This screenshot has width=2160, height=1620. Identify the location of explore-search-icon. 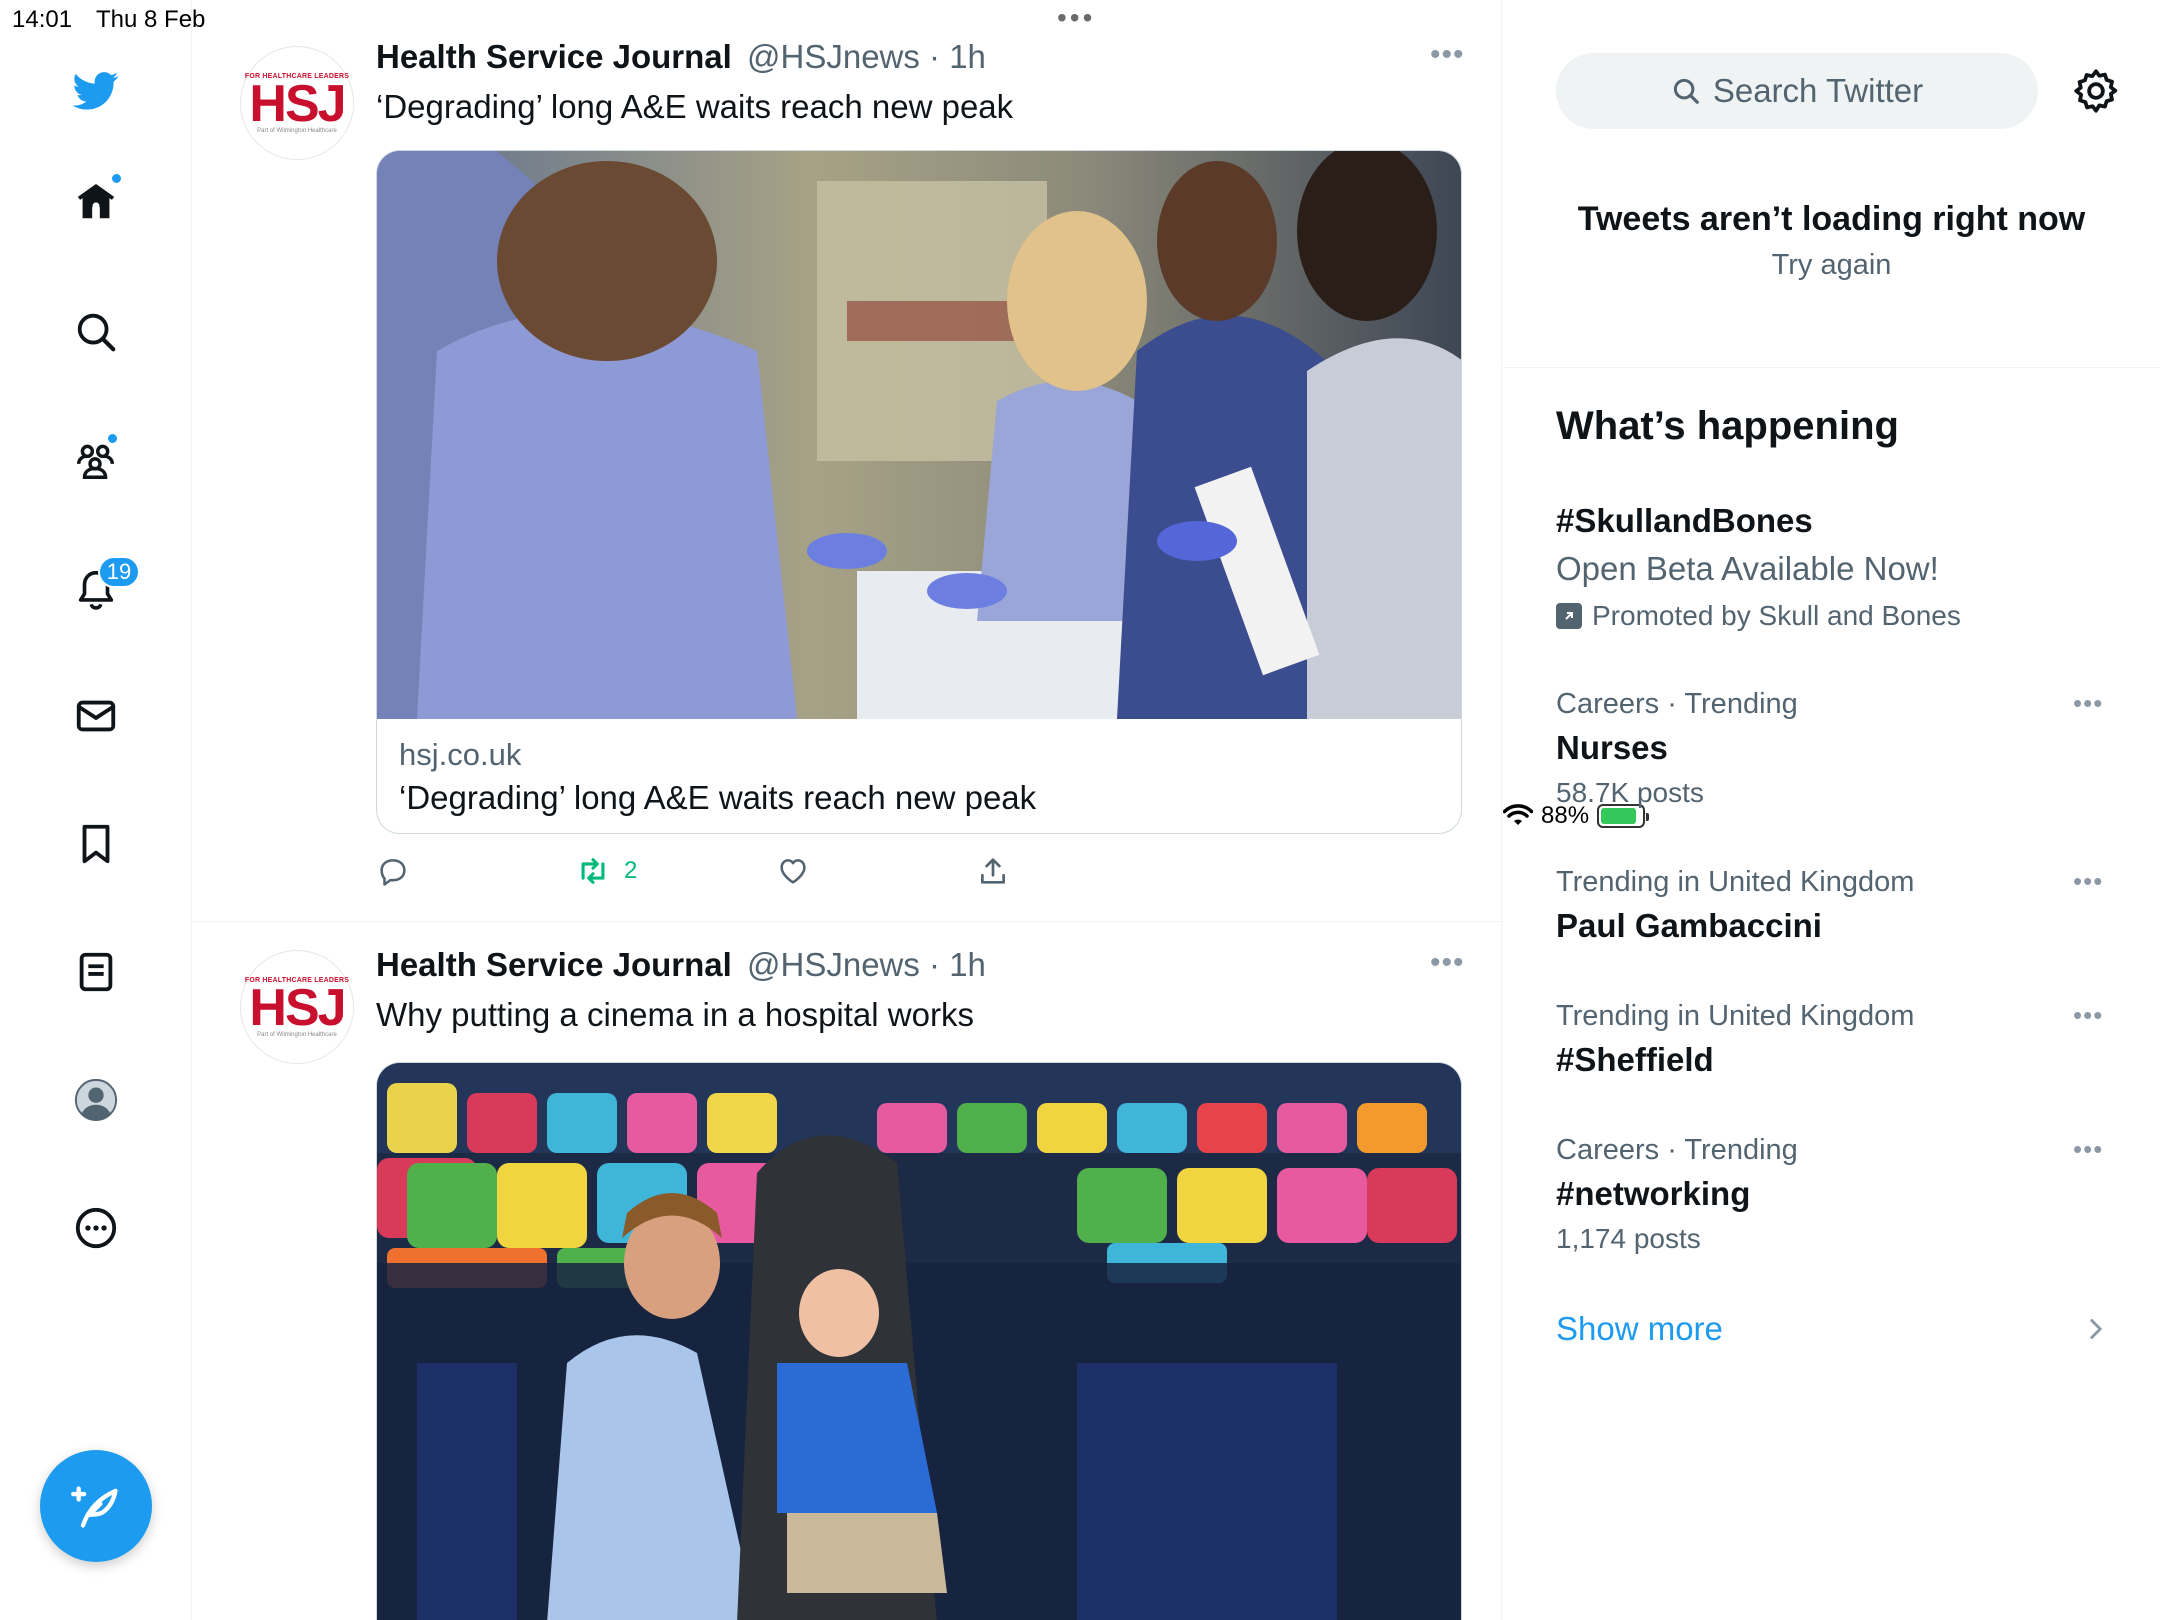
(96, 332).